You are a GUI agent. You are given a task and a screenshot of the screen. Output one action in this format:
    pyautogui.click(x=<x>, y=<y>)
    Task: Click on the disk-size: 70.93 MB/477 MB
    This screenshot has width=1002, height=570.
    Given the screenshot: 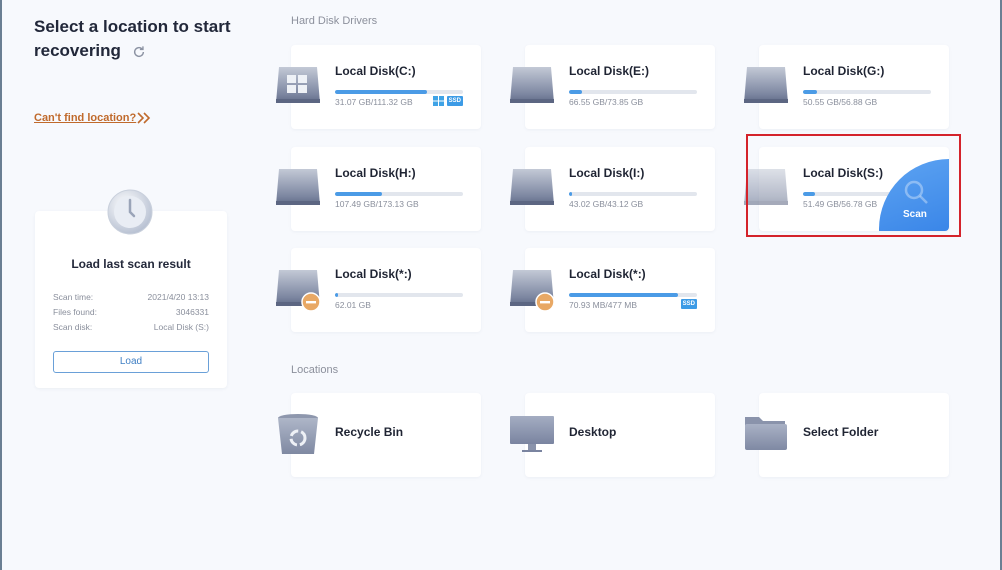 What is the action you would take?
    pyautogui.click(x=603, y=305)
    